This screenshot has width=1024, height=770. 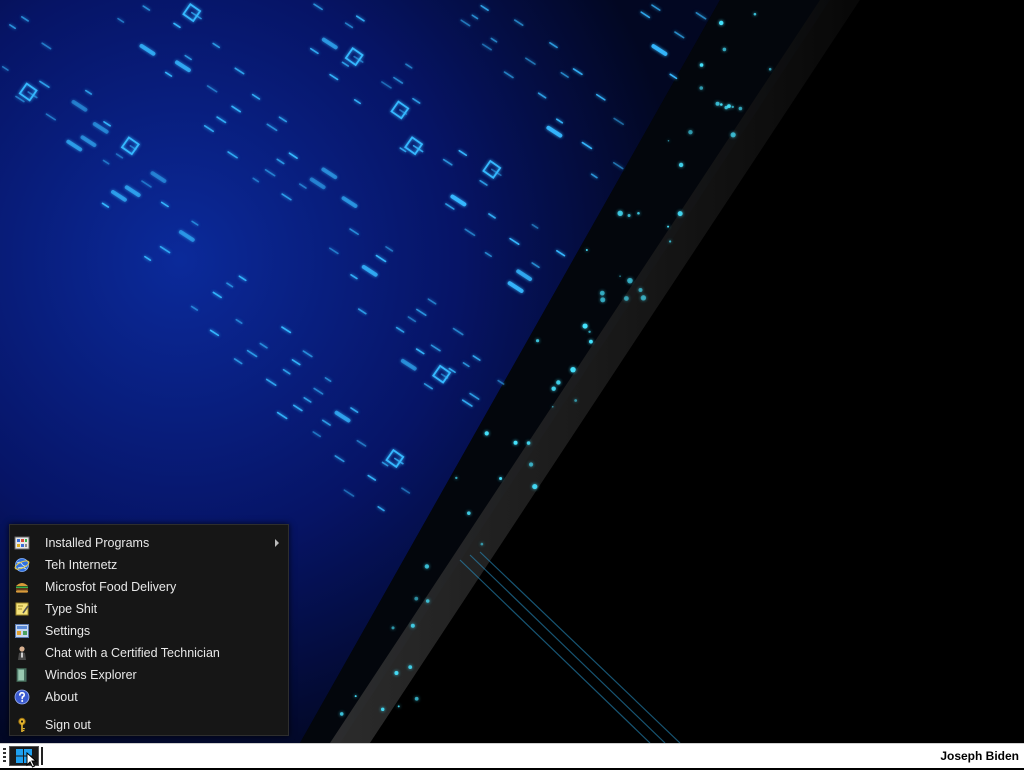 I want to click on menu-item-label: Chat with a Certified Technician, so click(x=132, y=653).